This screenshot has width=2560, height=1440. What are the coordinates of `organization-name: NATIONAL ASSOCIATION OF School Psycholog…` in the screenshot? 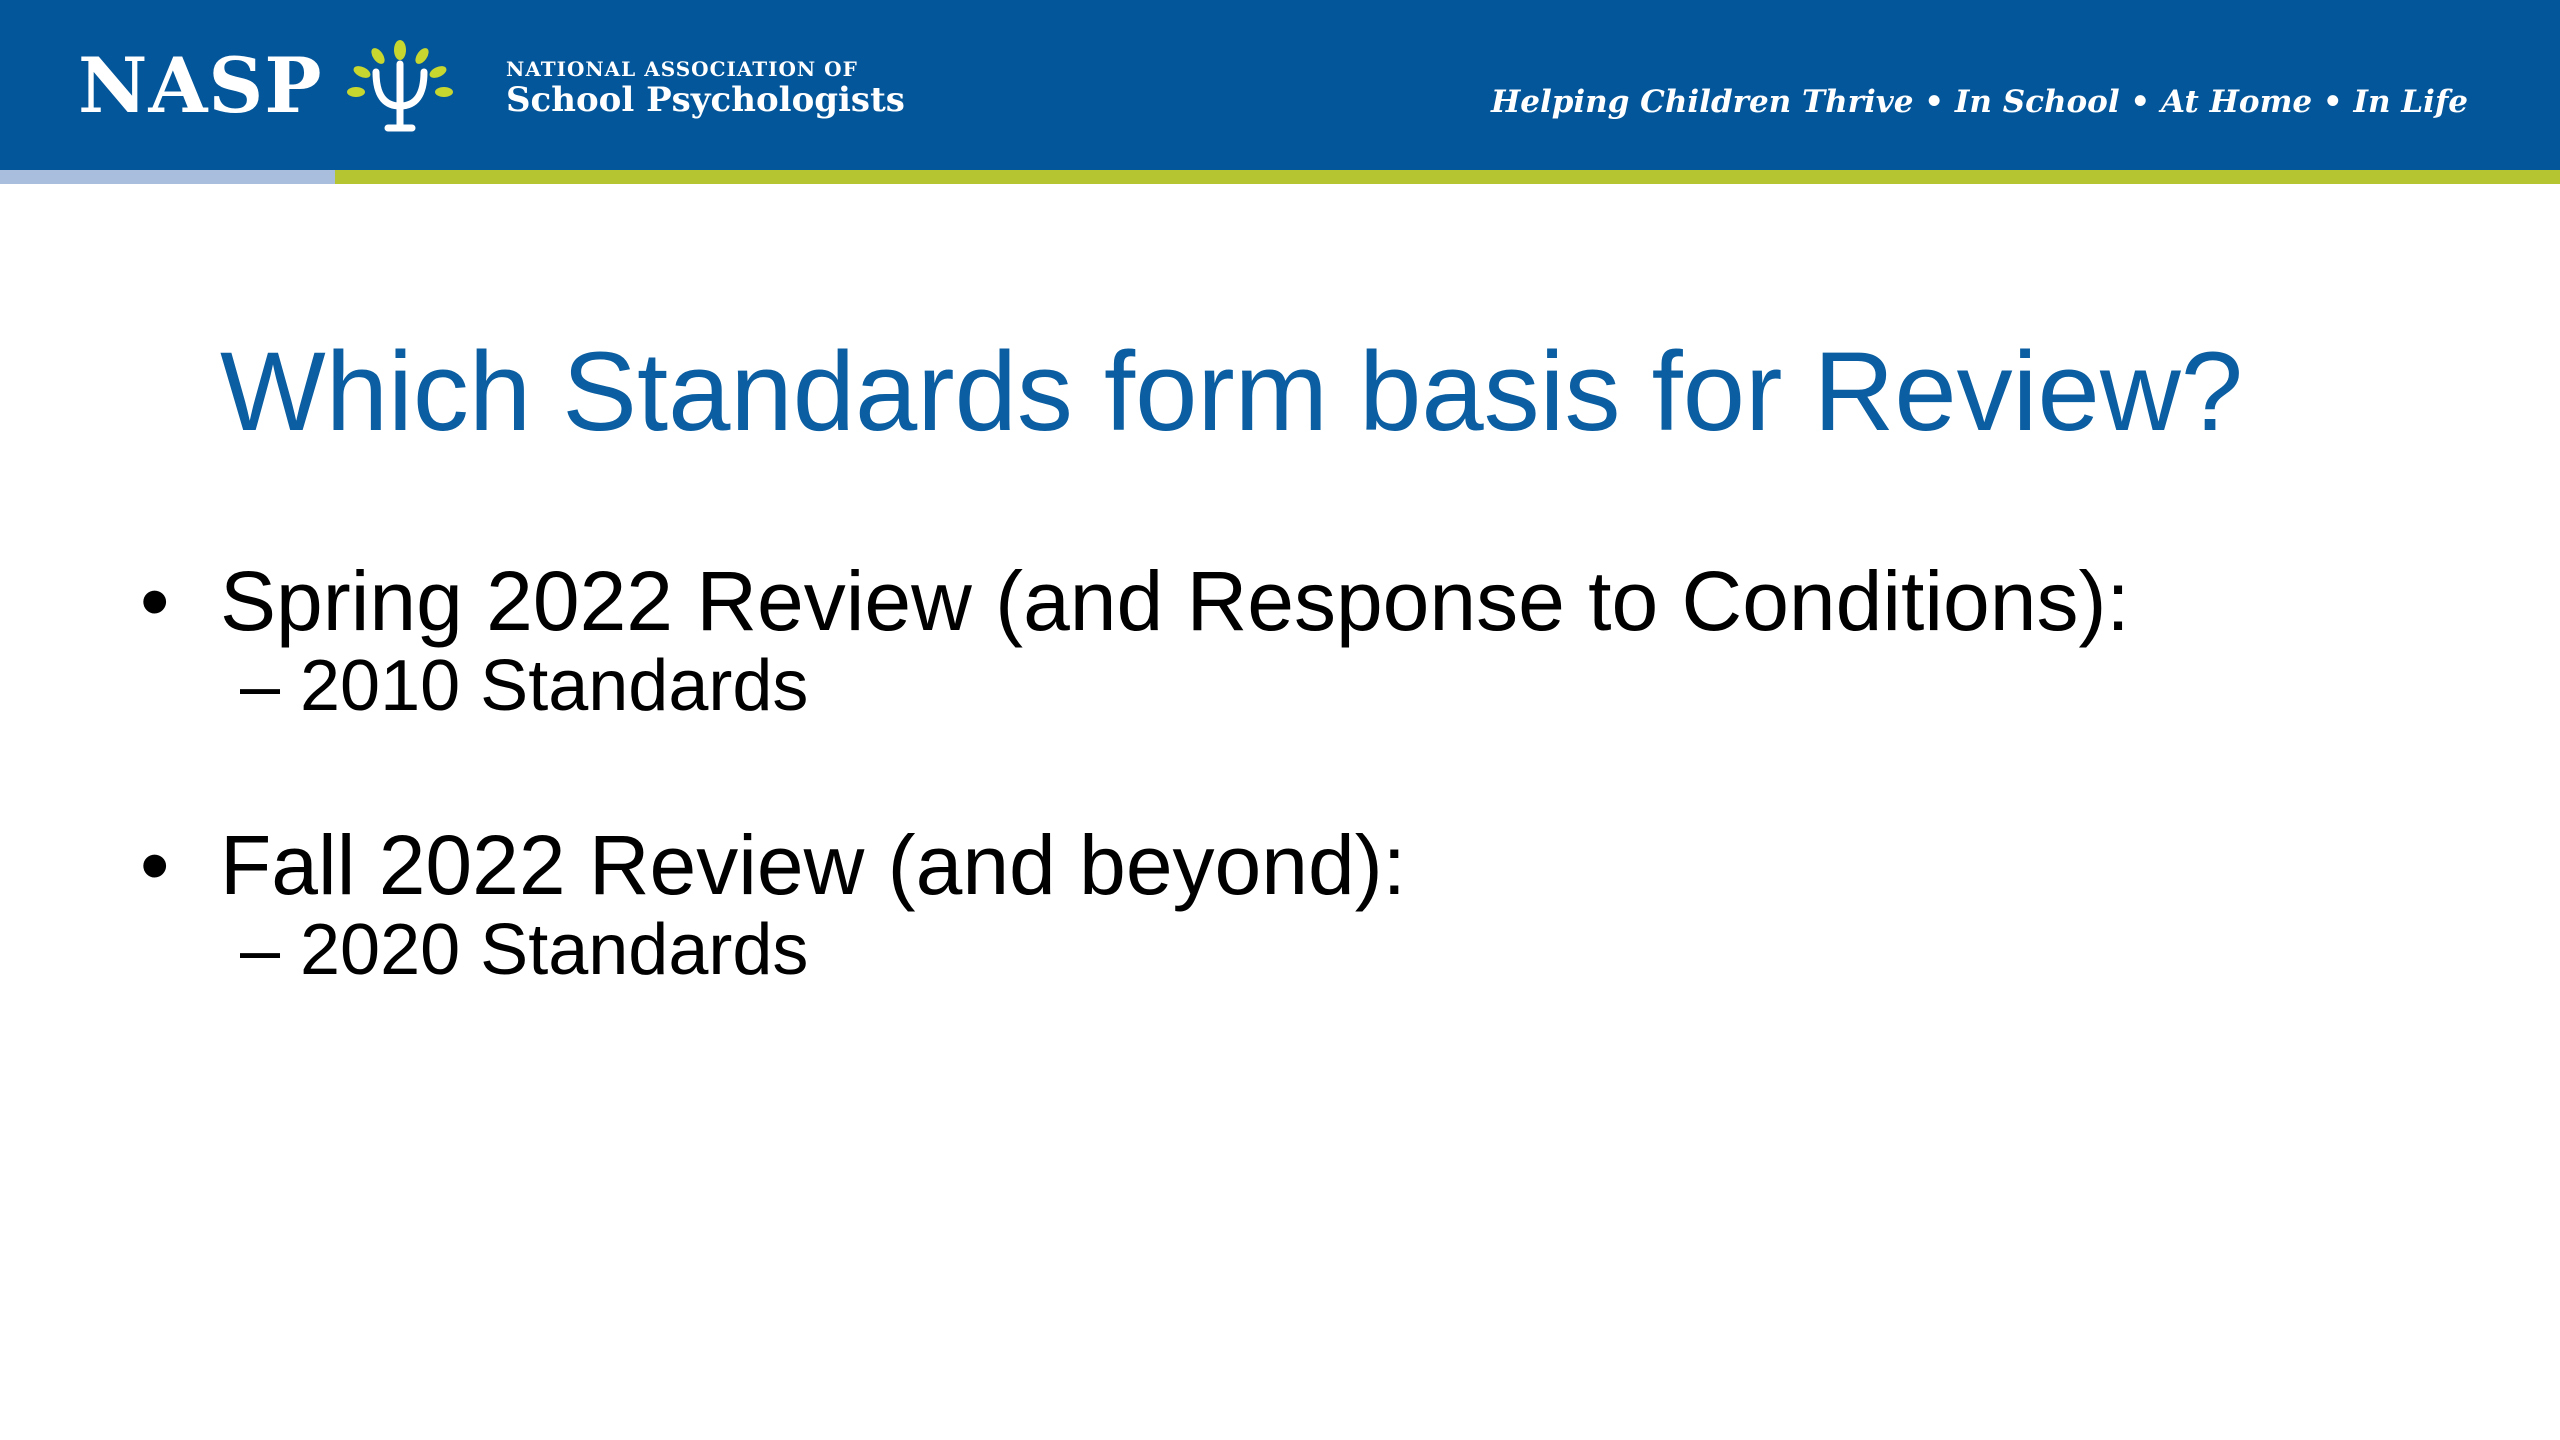 It's located at (705, 89).